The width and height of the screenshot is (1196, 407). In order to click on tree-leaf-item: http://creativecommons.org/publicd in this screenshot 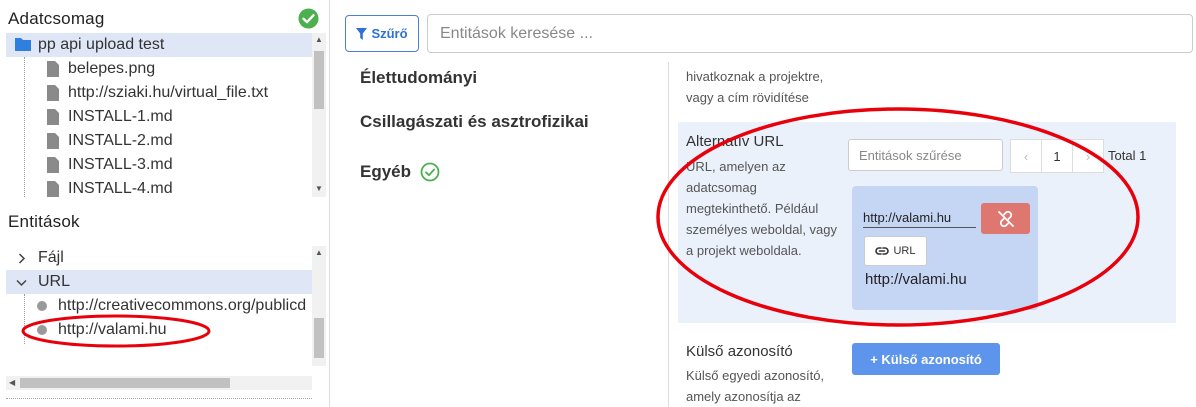, I will do `click(159, 306)`.